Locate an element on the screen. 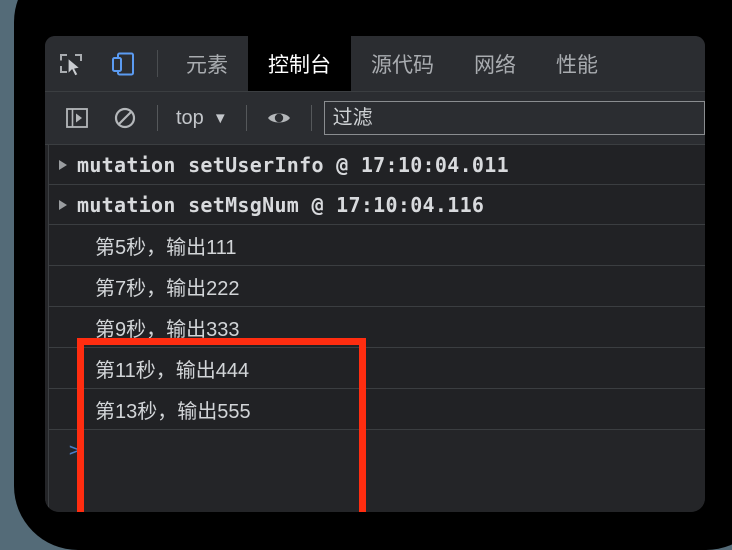 The image size is (732, 550). eye-icon is located at coordinates (279, 118).